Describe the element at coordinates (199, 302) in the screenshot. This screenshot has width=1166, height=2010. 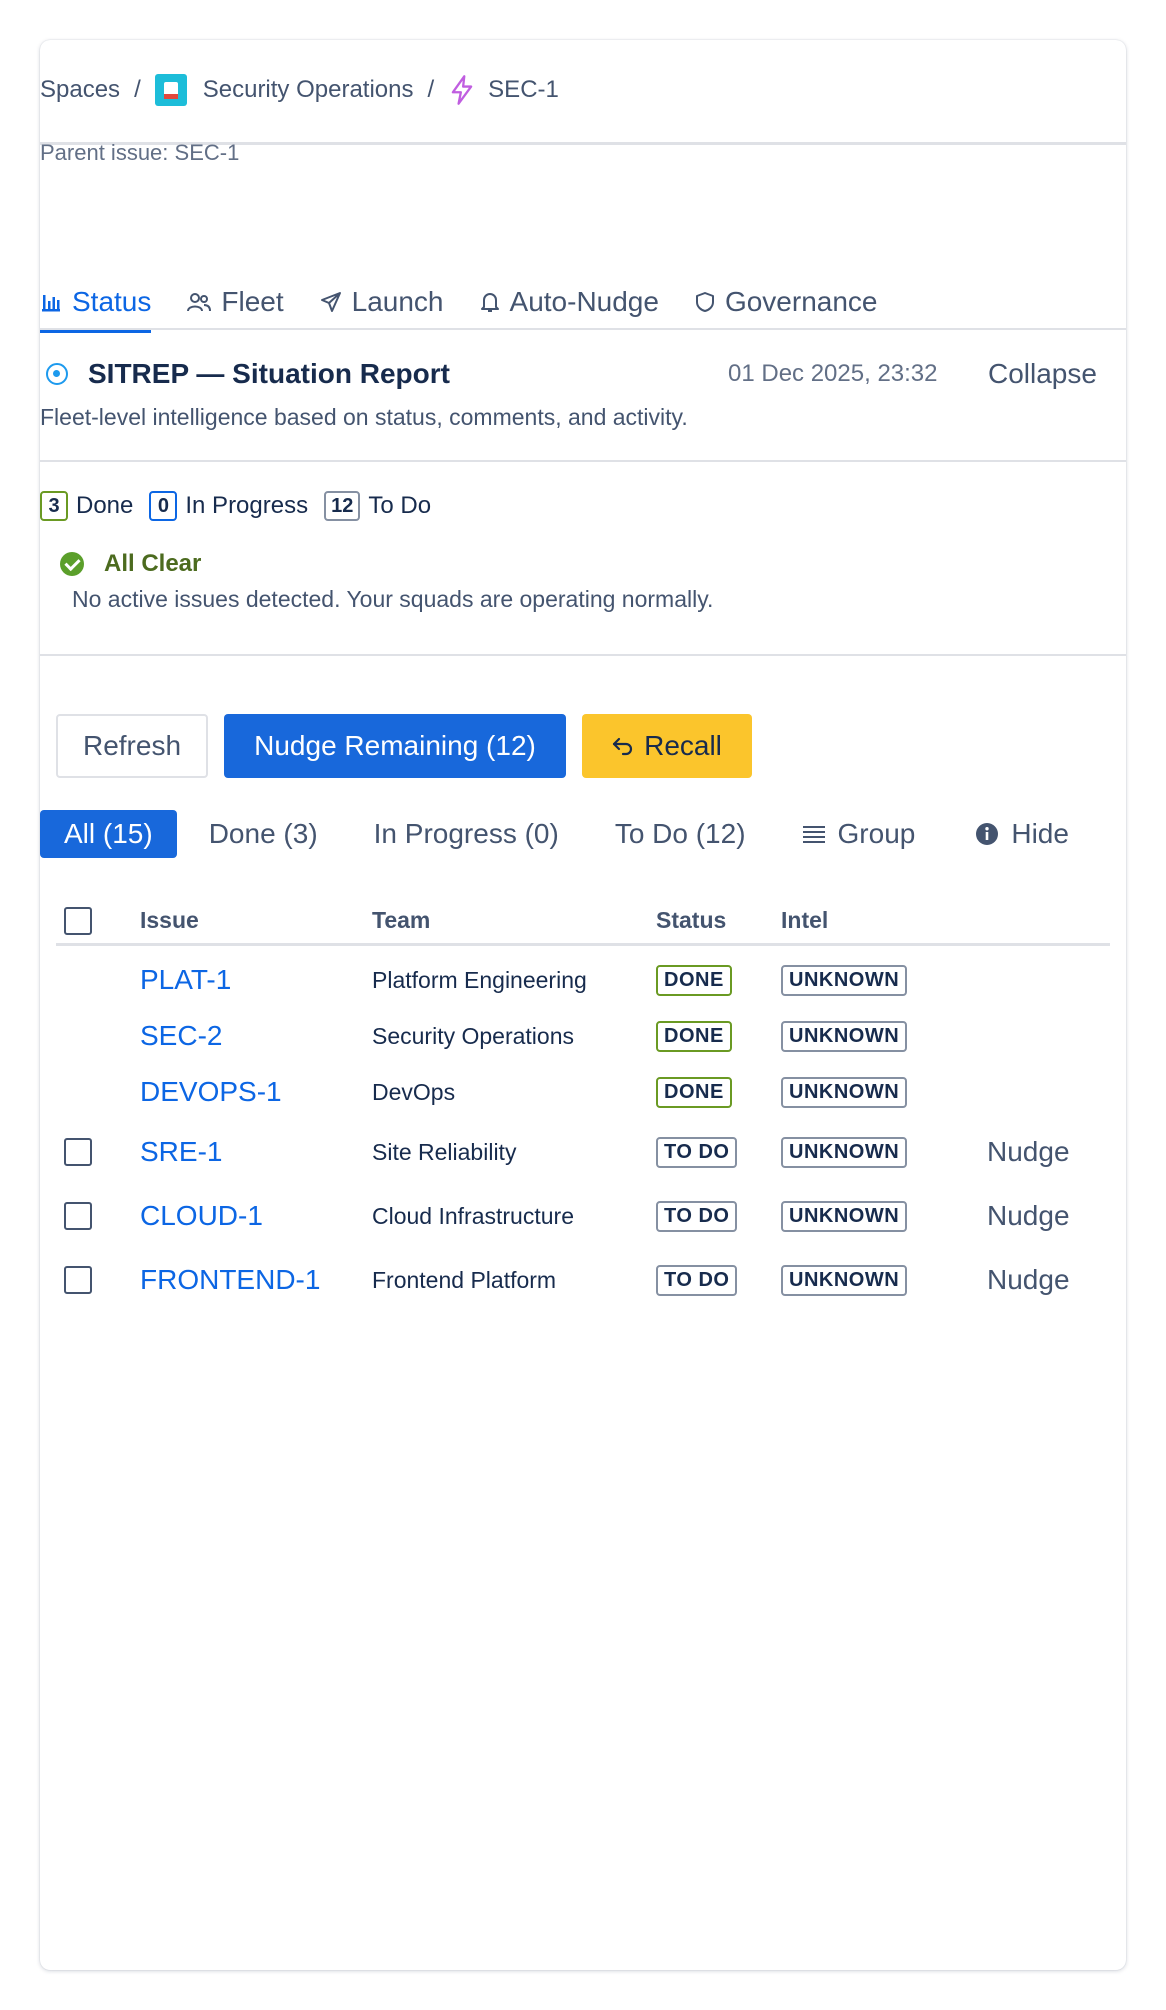
I see `people-icon` at that location.